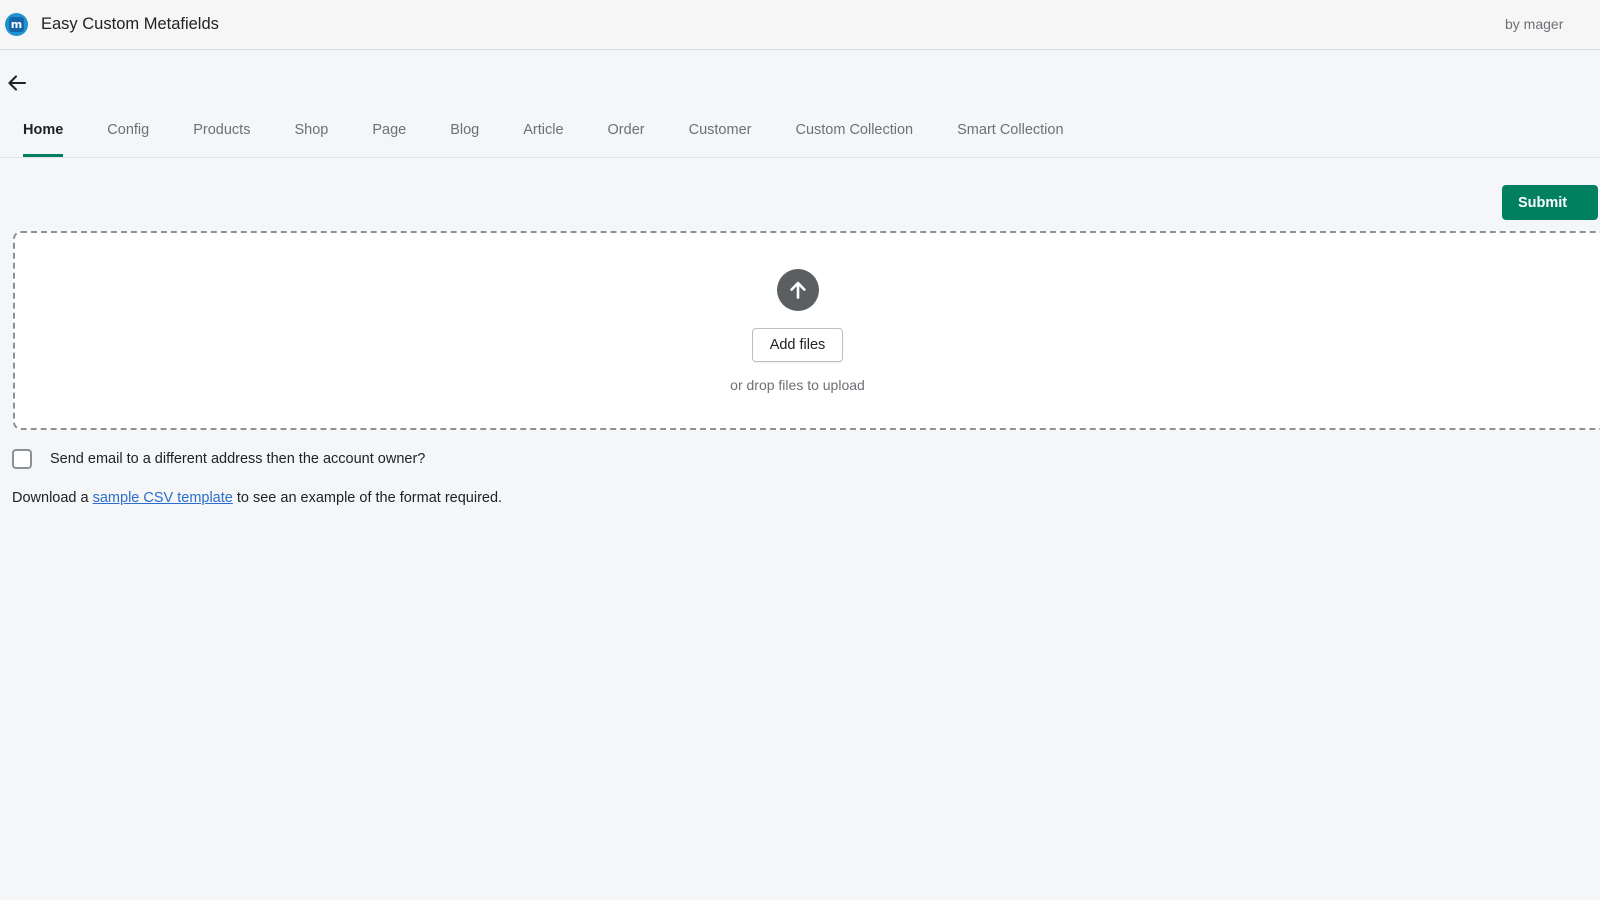 The width and height of the screenshot is (1600, 900). Describe the element at coordinates (22, 459) in the screenshot. I see `send-email-checkbox` at that location.